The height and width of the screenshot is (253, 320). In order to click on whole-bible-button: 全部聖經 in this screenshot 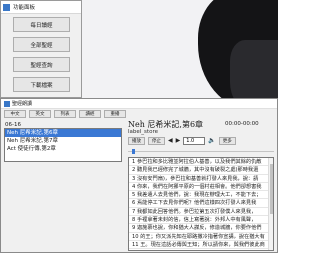, I will do `click(41, 44)`.